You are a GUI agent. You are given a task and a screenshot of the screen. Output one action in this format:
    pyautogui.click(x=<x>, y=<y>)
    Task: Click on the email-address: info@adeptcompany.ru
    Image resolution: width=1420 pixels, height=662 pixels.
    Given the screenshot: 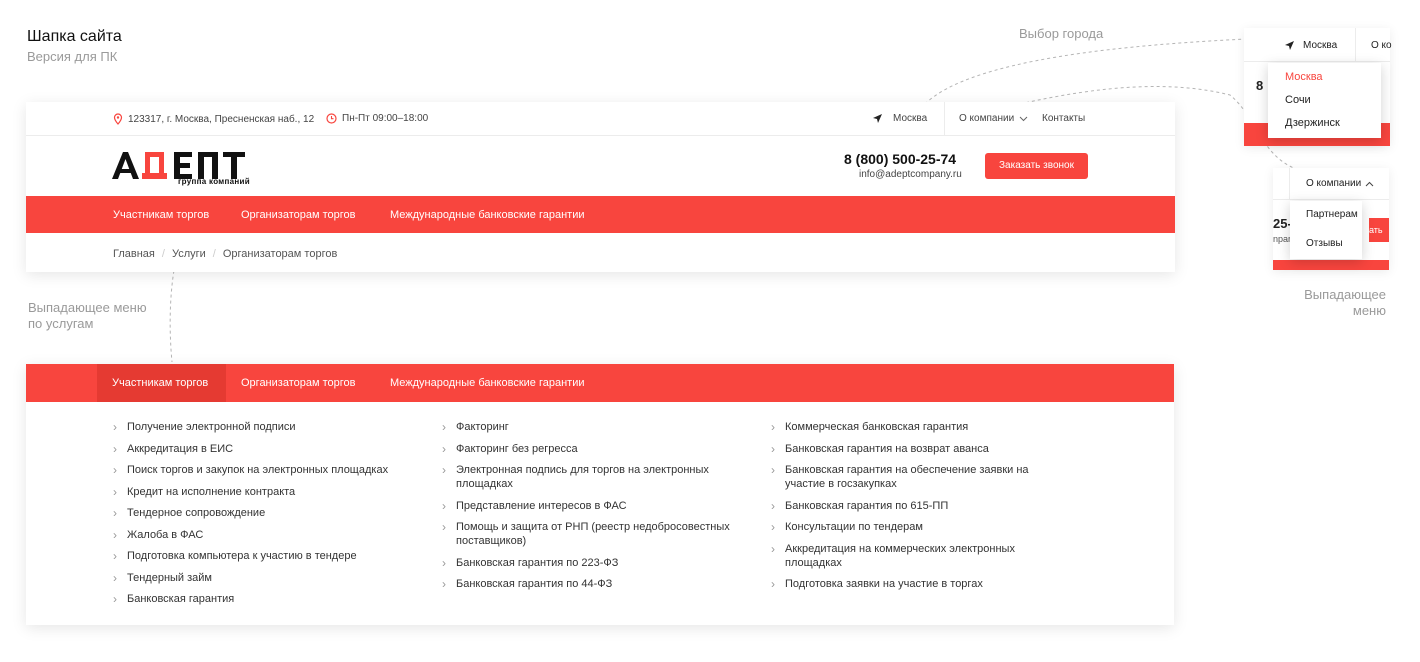 What is the action you would take?
    pyautogui.click(x=910, y=174)
    